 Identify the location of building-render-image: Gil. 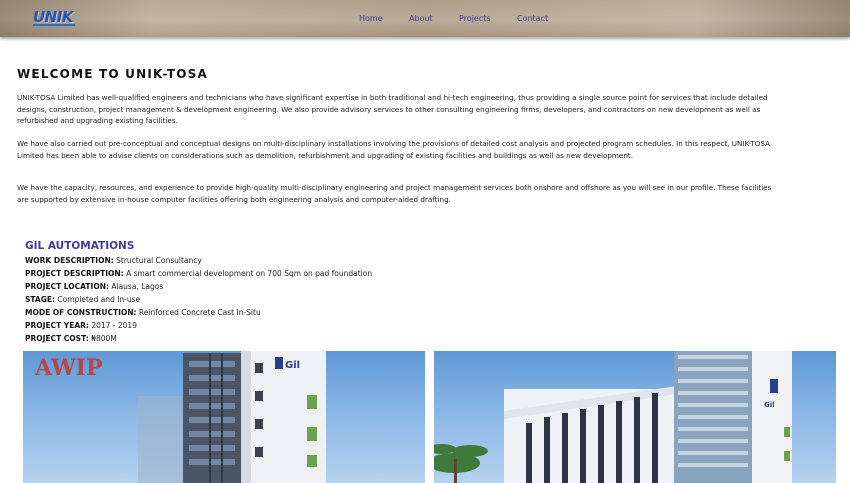
(613, 417).